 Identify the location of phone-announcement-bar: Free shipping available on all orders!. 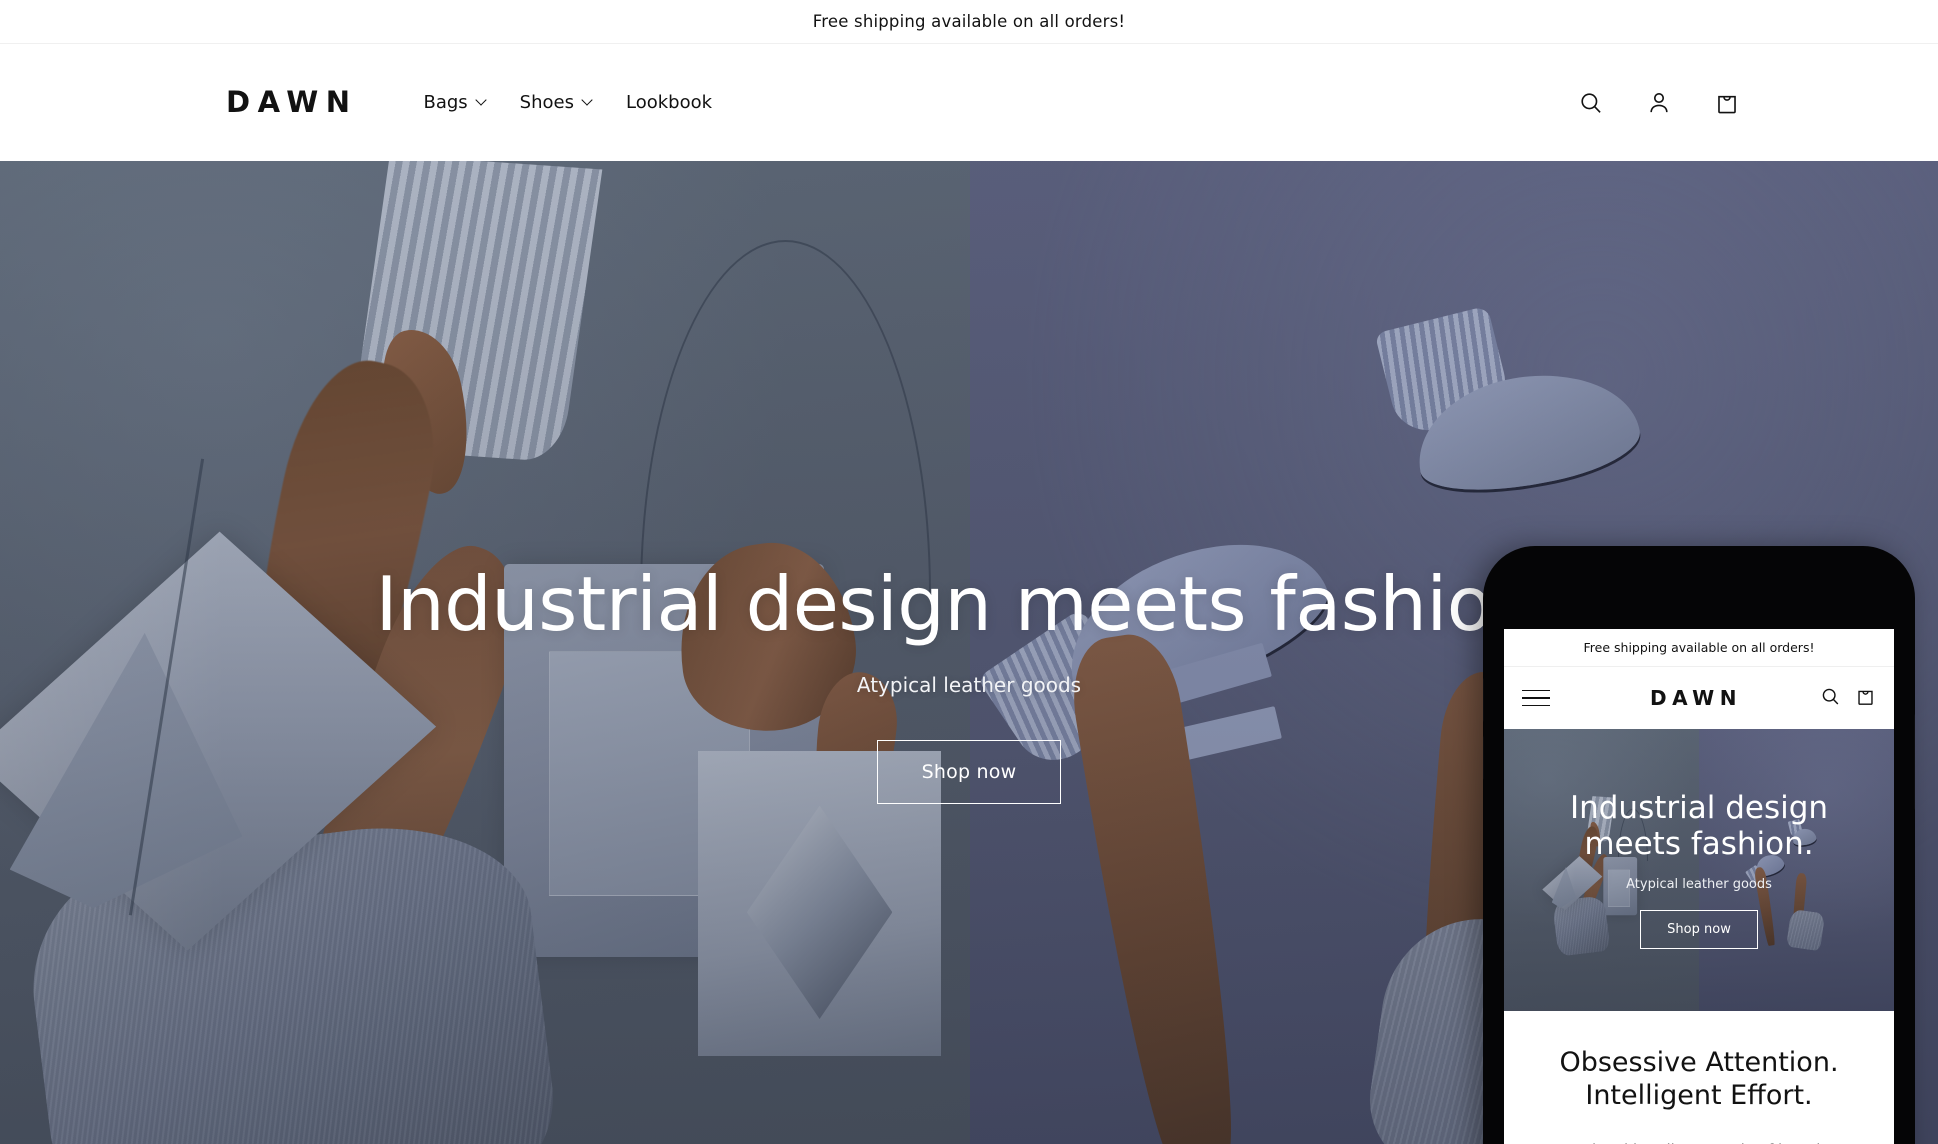
(1699, 648).